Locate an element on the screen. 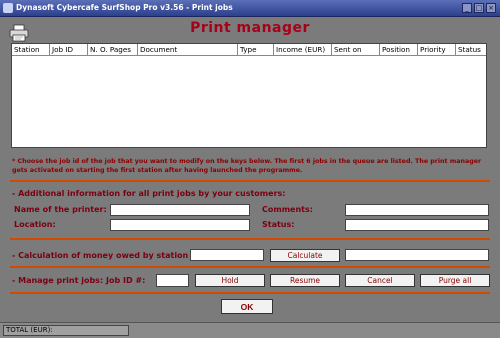  job-id-label: Job ID #: is located at coordinates (126, 280).